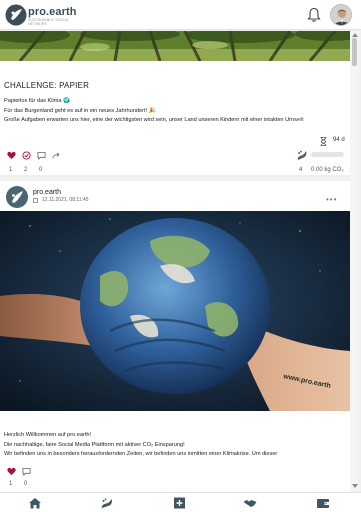 Image resolution: width=361 pixels, height=512 pixels. I want to click on scrollbar-thumb, so click(354, 52).